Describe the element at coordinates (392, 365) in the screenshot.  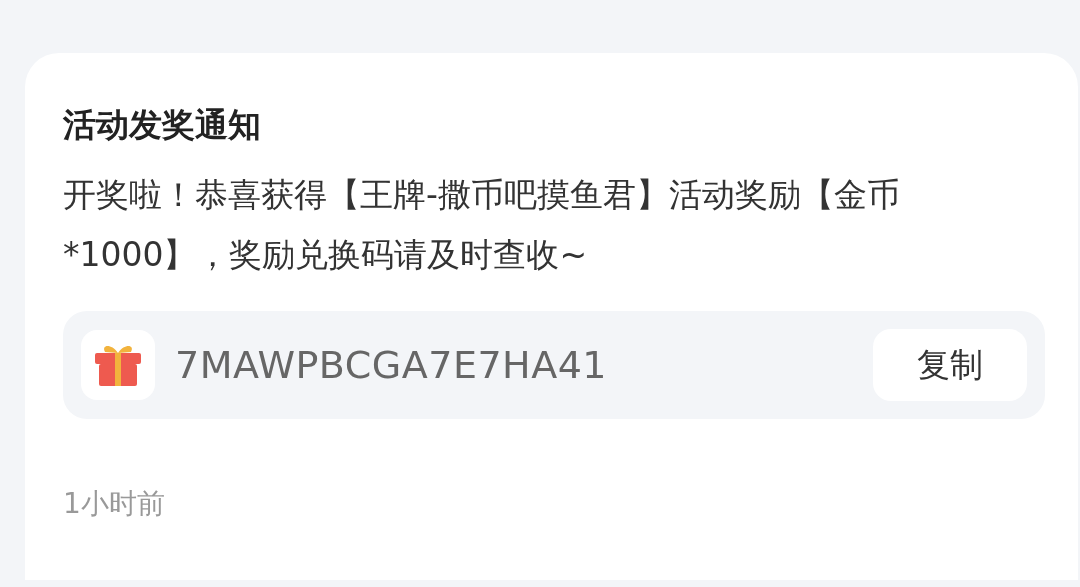
I see `redeem-code: 7MAWPBCGA7E7HA41` at that location.